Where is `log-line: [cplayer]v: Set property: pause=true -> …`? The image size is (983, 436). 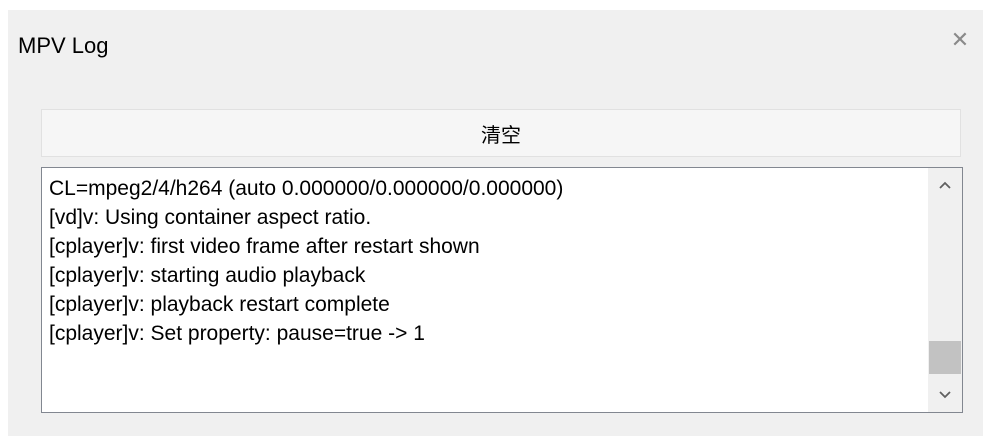 log-line: [cplayer]v: Set property: pause=true -> … is located at coordinates (237, 333).